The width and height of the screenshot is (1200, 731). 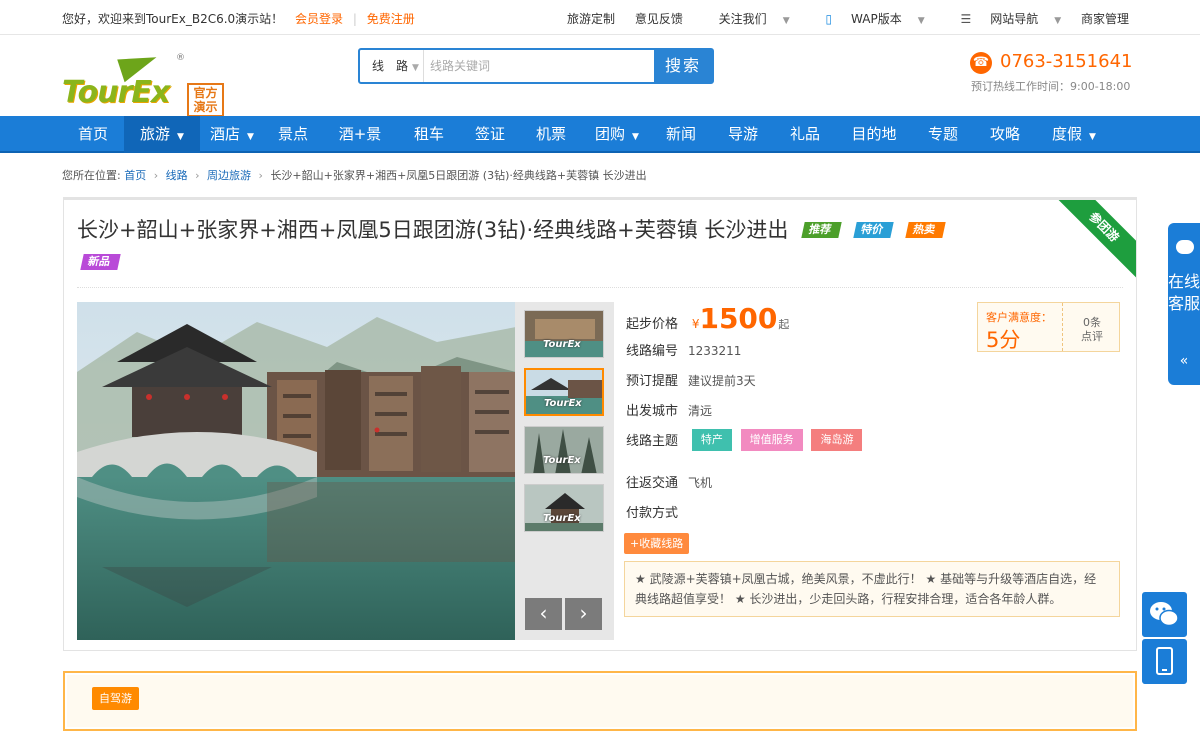 I want to click on hotline-hours: 预订热线工作时间：9:00-18:00, so click(x=1051, y=86).